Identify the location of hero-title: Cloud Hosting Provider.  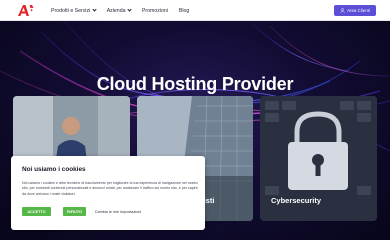
(195, 84).